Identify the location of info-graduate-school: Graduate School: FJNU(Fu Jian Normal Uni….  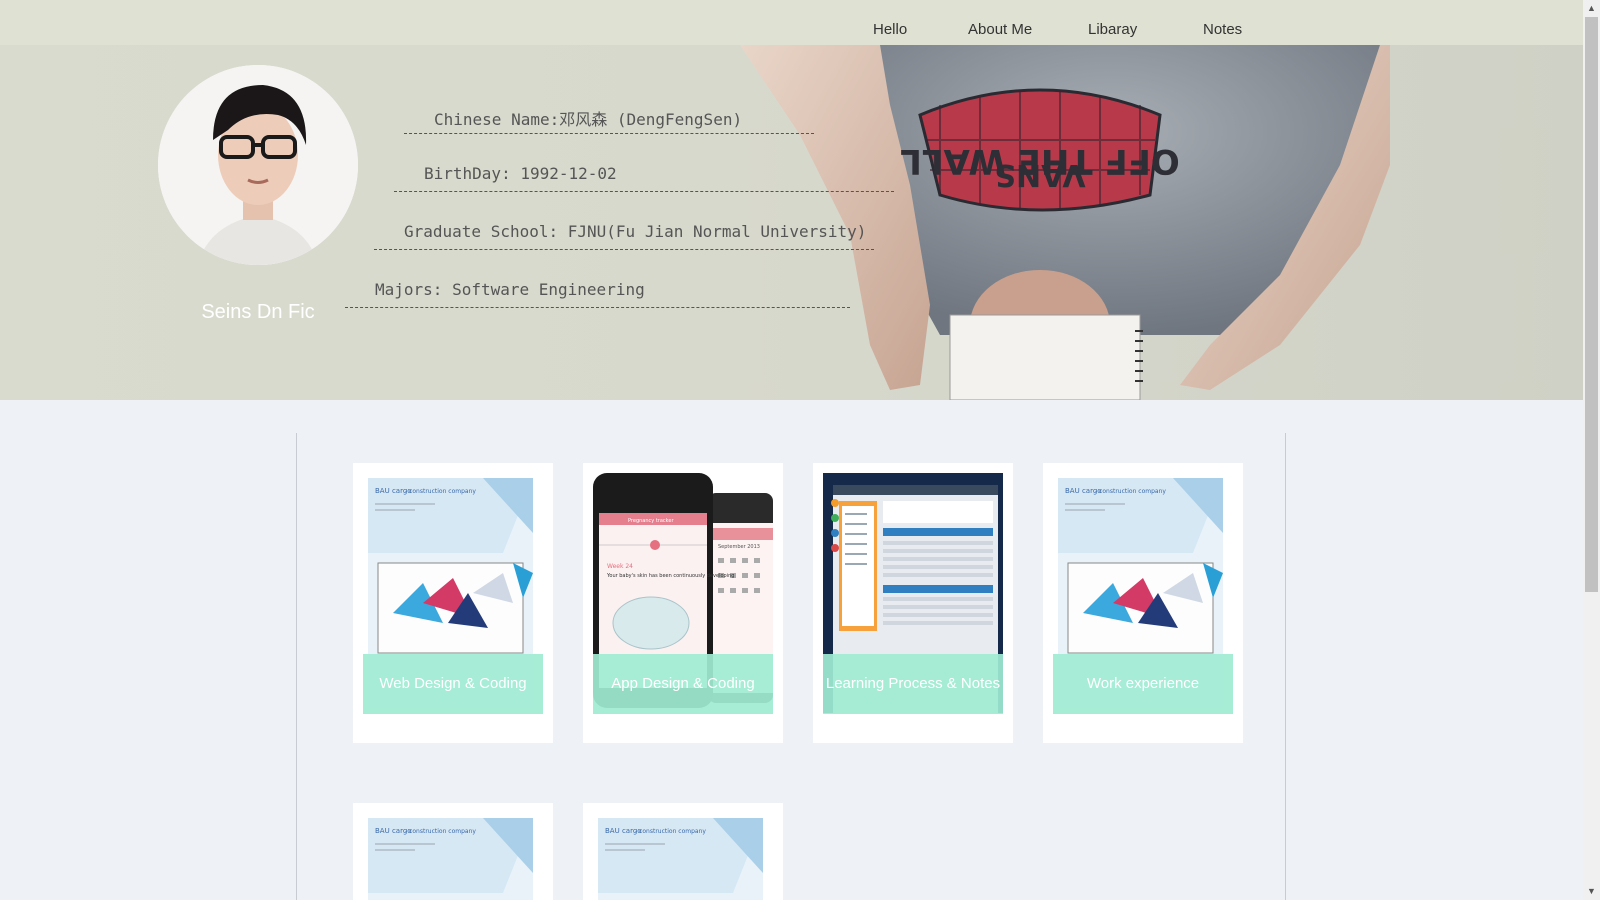
(624, 235).